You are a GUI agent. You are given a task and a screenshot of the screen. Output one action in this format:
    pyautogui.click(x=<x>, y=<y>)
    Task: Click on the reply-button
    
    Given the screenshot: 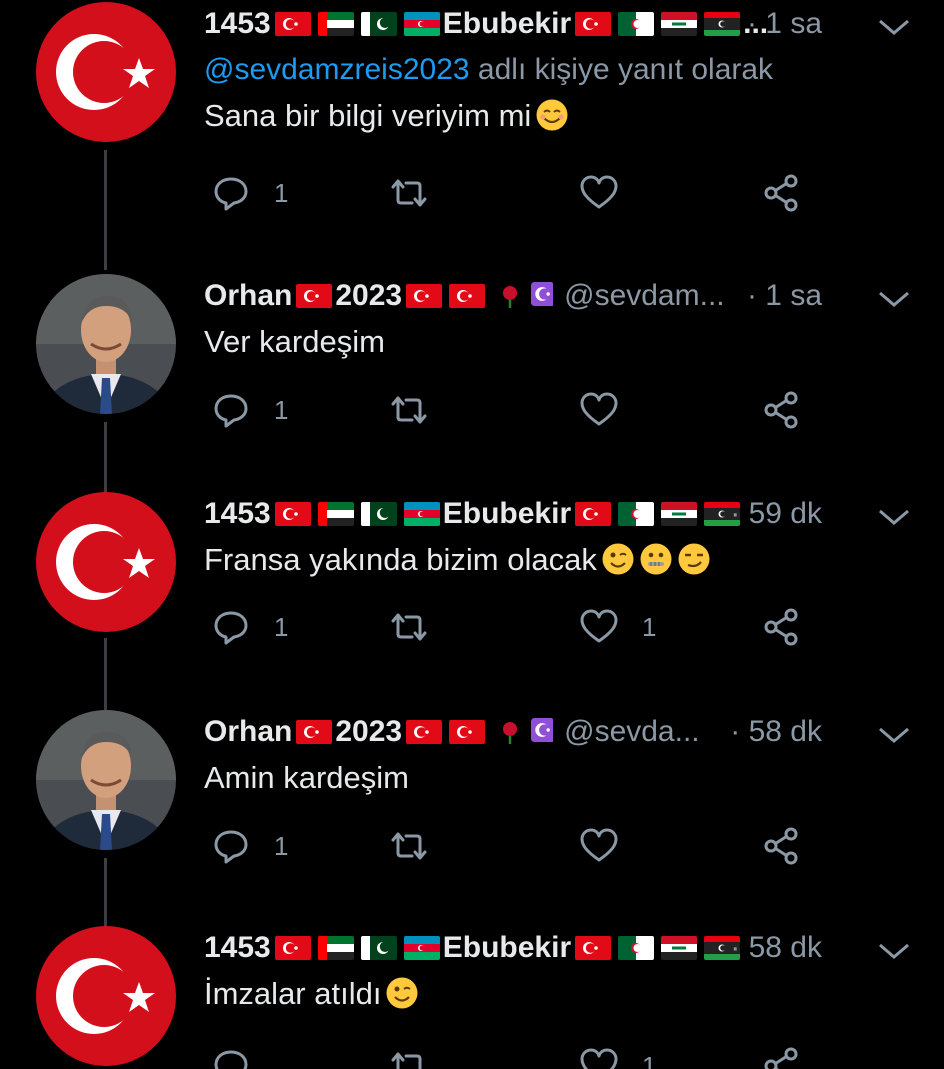 What is the action you would take?
    pyautogui.click(x=242, y=1052)
    